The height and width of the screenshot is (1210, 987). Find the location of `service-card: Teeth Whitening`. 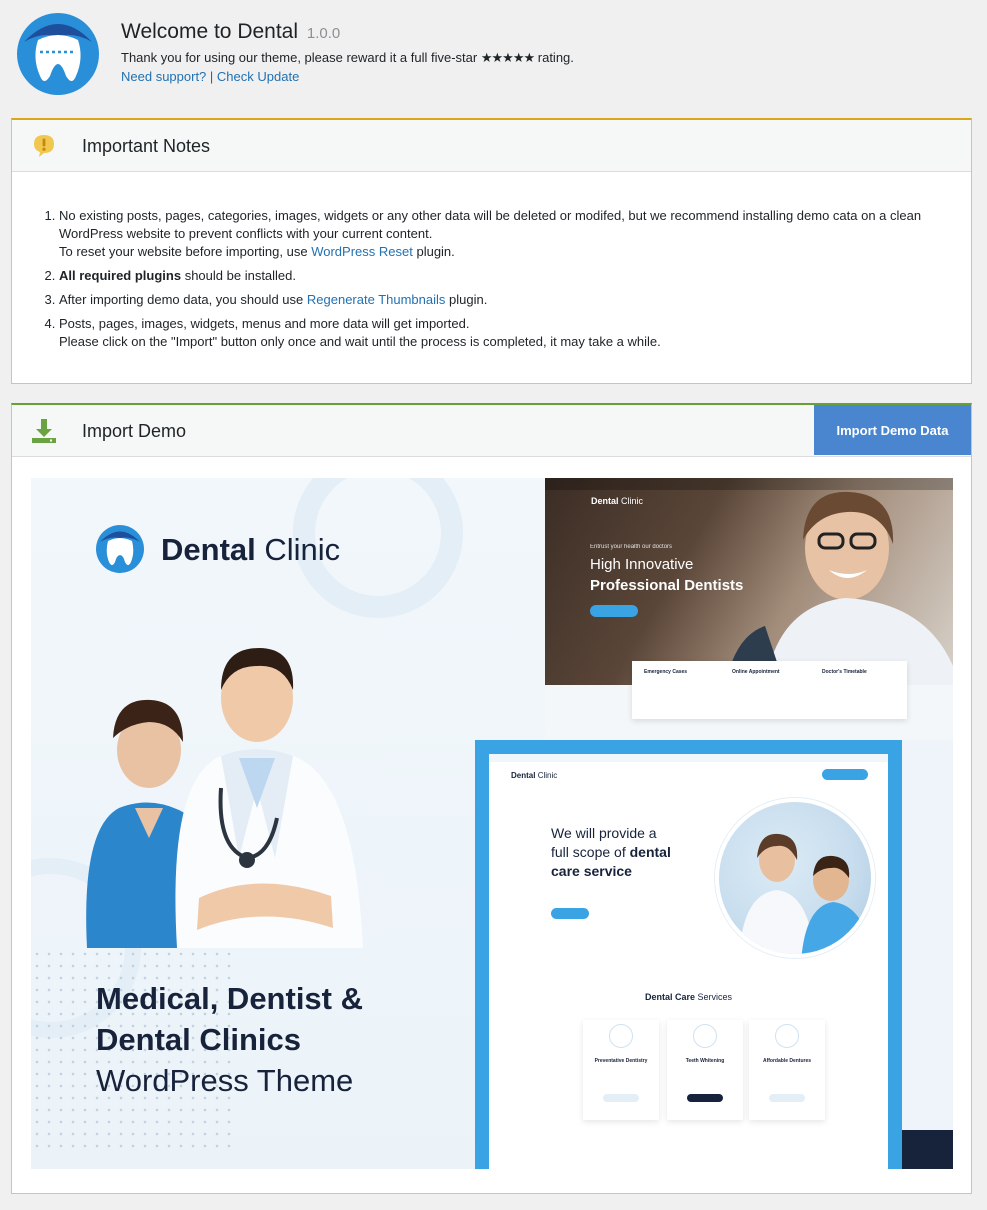

service-card: Teeth Whitening is located at coordinates (705, 1070).